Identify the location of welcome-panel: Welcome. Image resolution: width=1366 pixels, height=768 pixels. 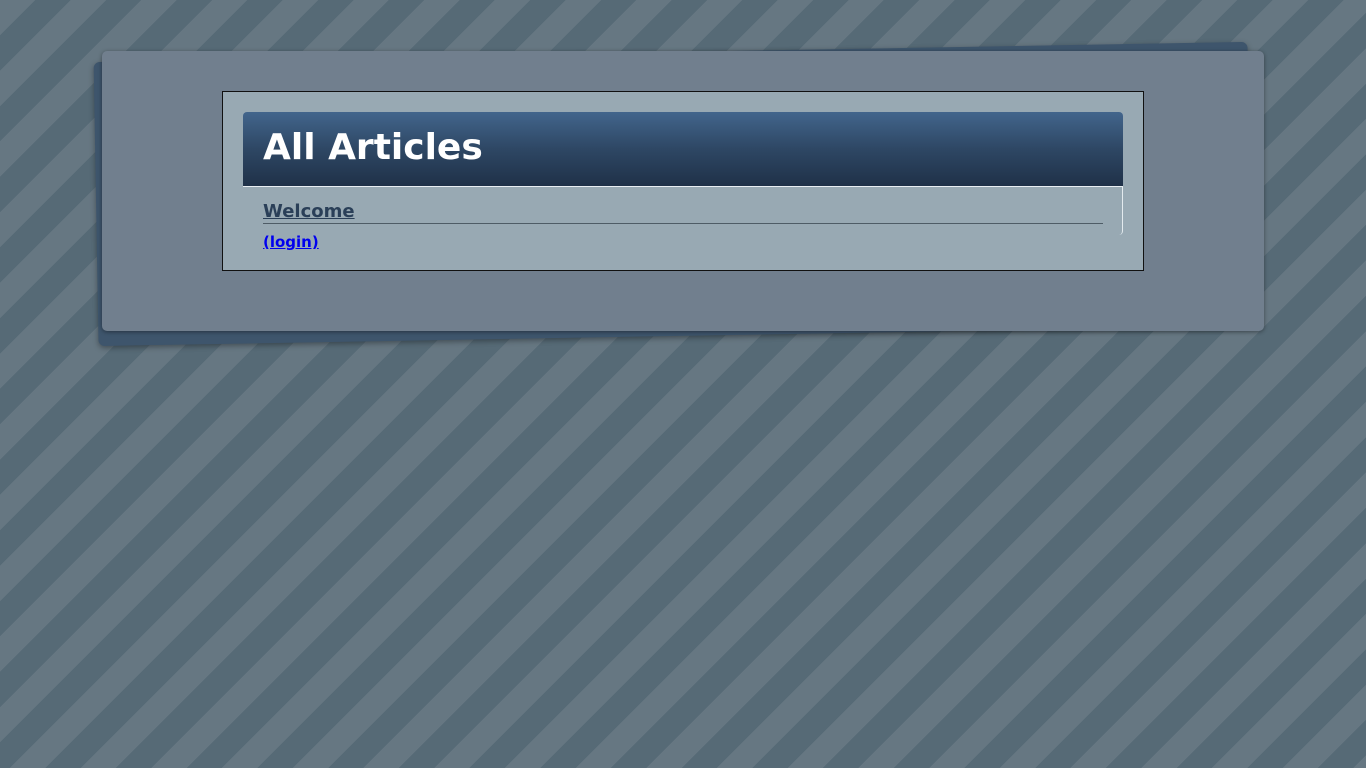
(683, 211).